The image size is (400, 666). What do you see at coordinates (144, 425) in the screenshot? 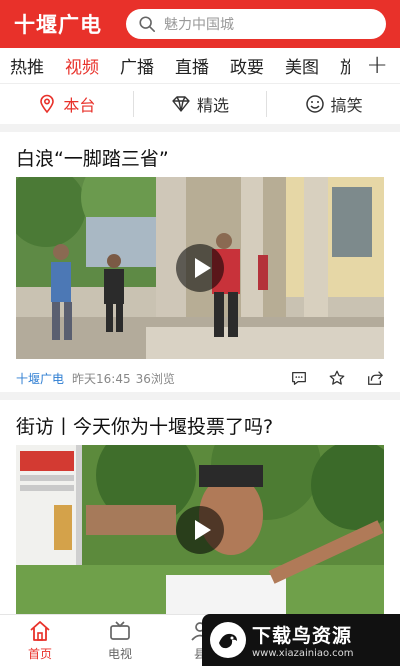
I see `video-title: 街访丨今天你为十堰投票了吗?` at bounding box center [144, 425].